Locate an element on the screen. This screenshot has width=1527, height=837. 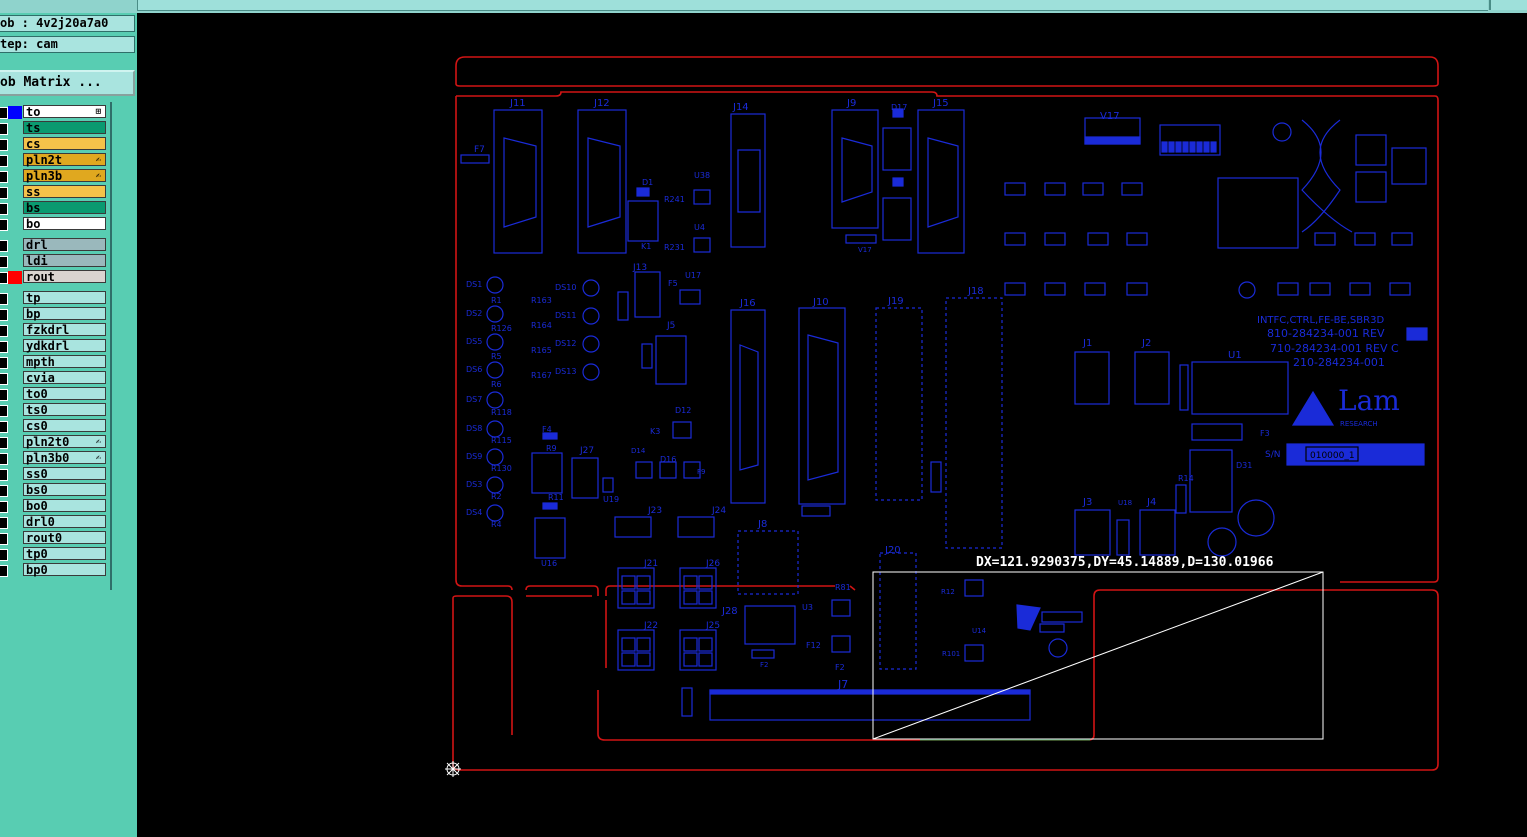
layer-name: bo is located at coordinates (64, 224).